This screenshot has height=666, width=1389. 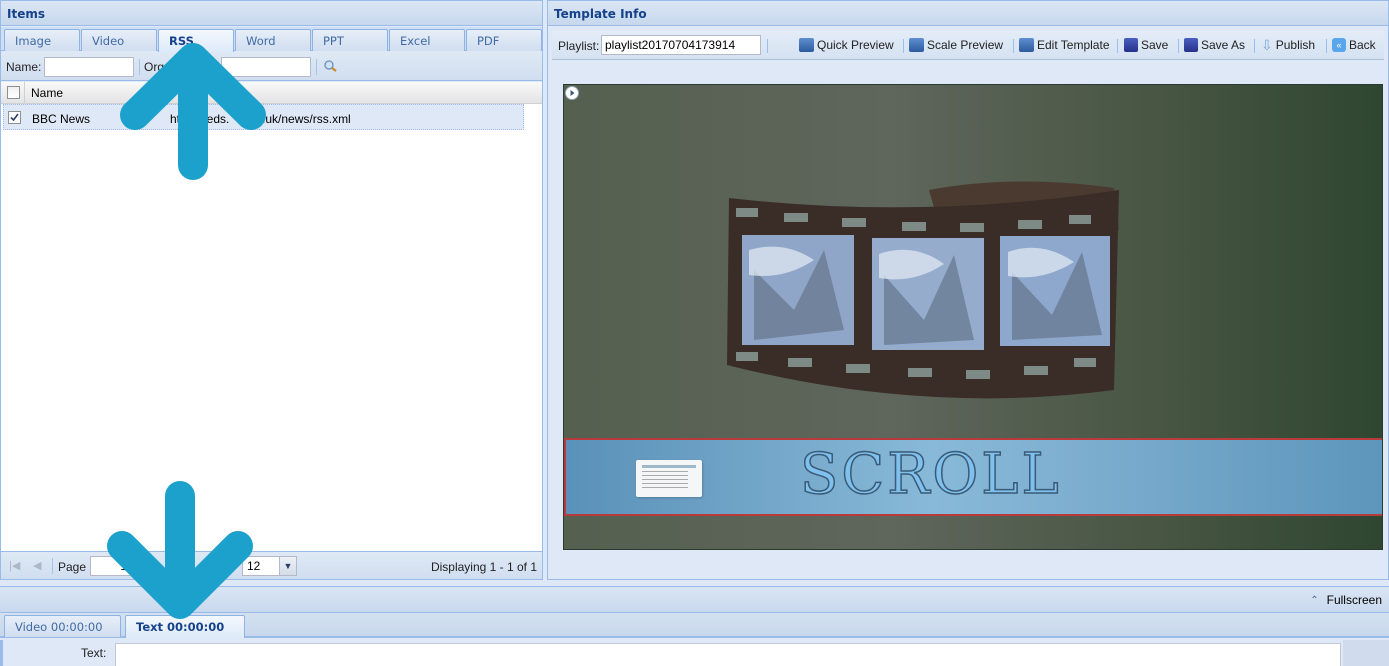 What do you see at coordinates (681, 45) in the screenshot?
I see `playlist-input` at bounding box center [681, 45].